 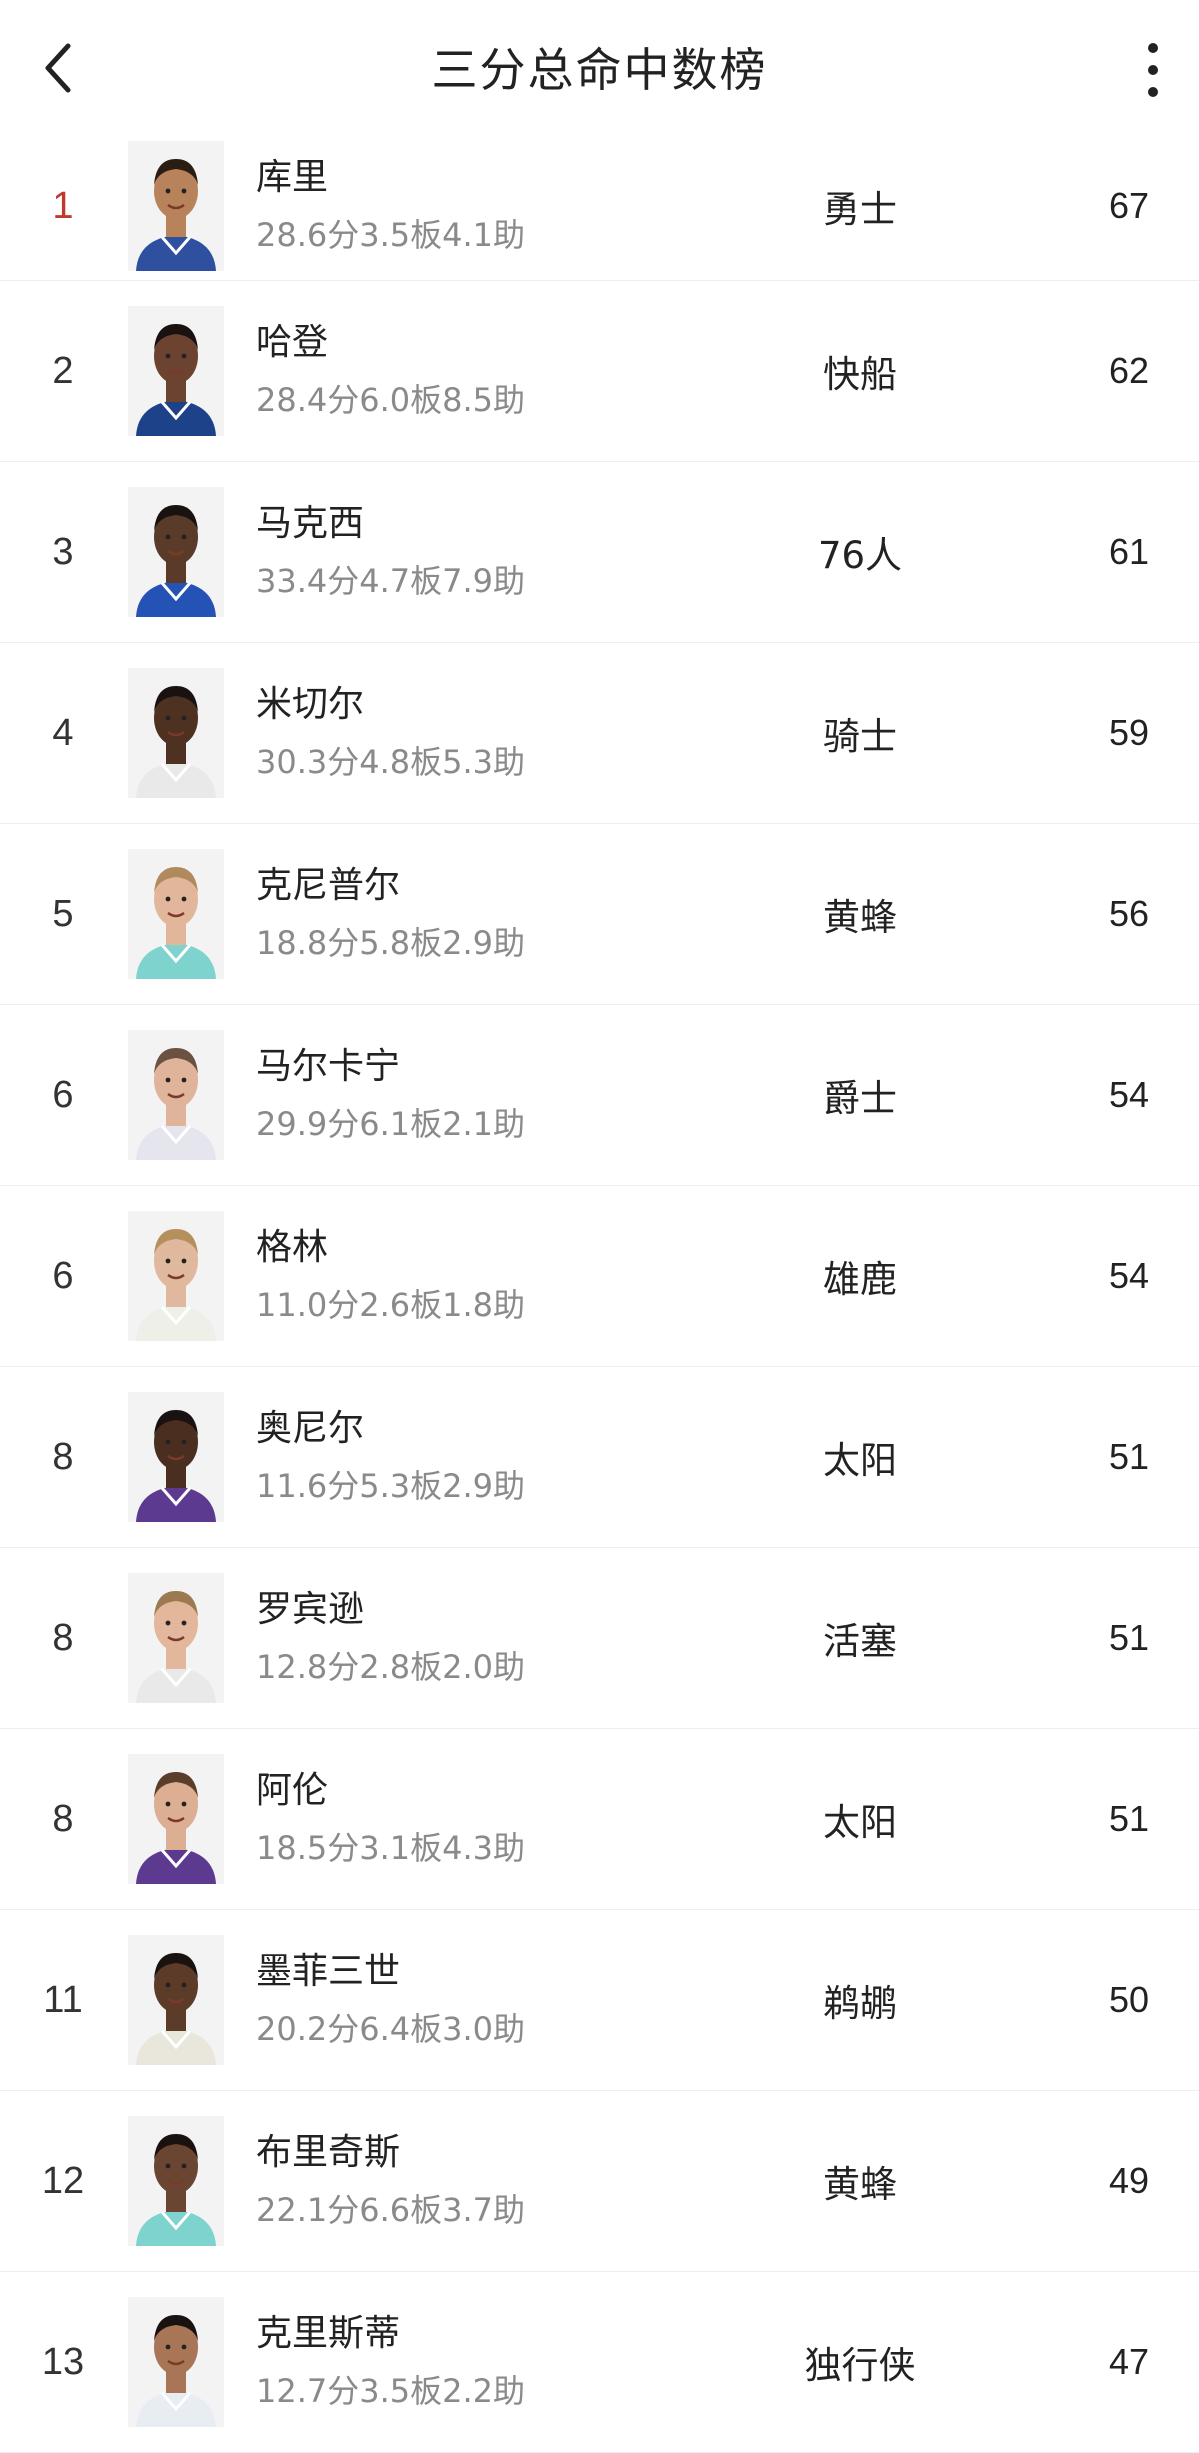 What do you see at coordinates (292, 1247) in the screenshot?
I see `player-name: 格林` at bounding box center [292, 1247].